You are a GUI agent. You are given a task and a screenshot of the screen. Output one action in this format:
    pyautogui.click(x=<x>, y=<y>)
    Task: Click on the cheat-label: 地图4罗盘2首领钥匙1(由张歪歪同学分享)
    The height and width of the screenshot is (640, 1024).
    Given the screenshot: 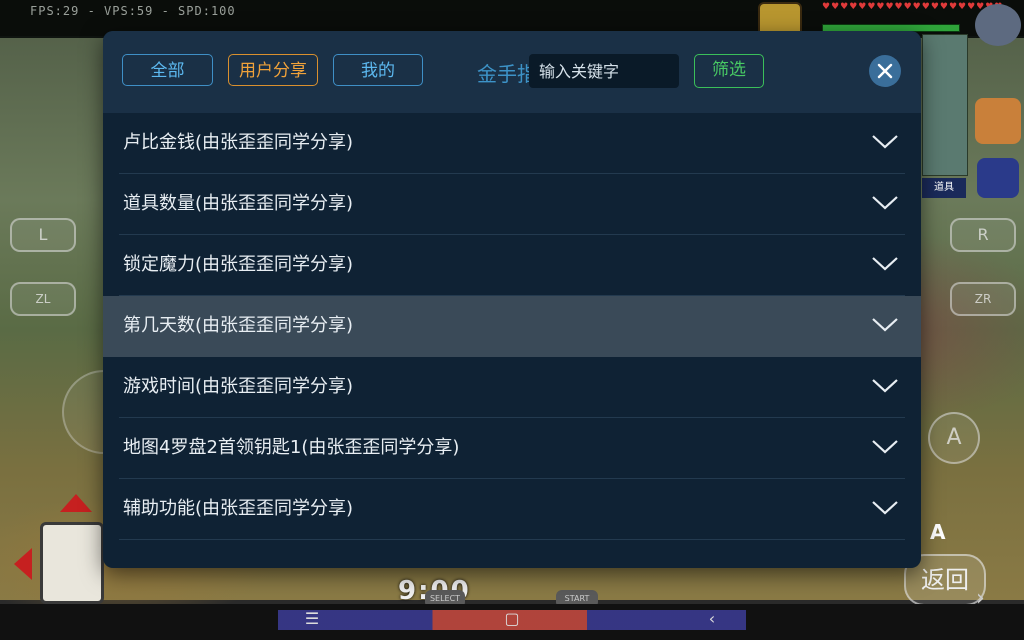 What is the action you would take?
    pyautogui.click(x=291, y=447)
    